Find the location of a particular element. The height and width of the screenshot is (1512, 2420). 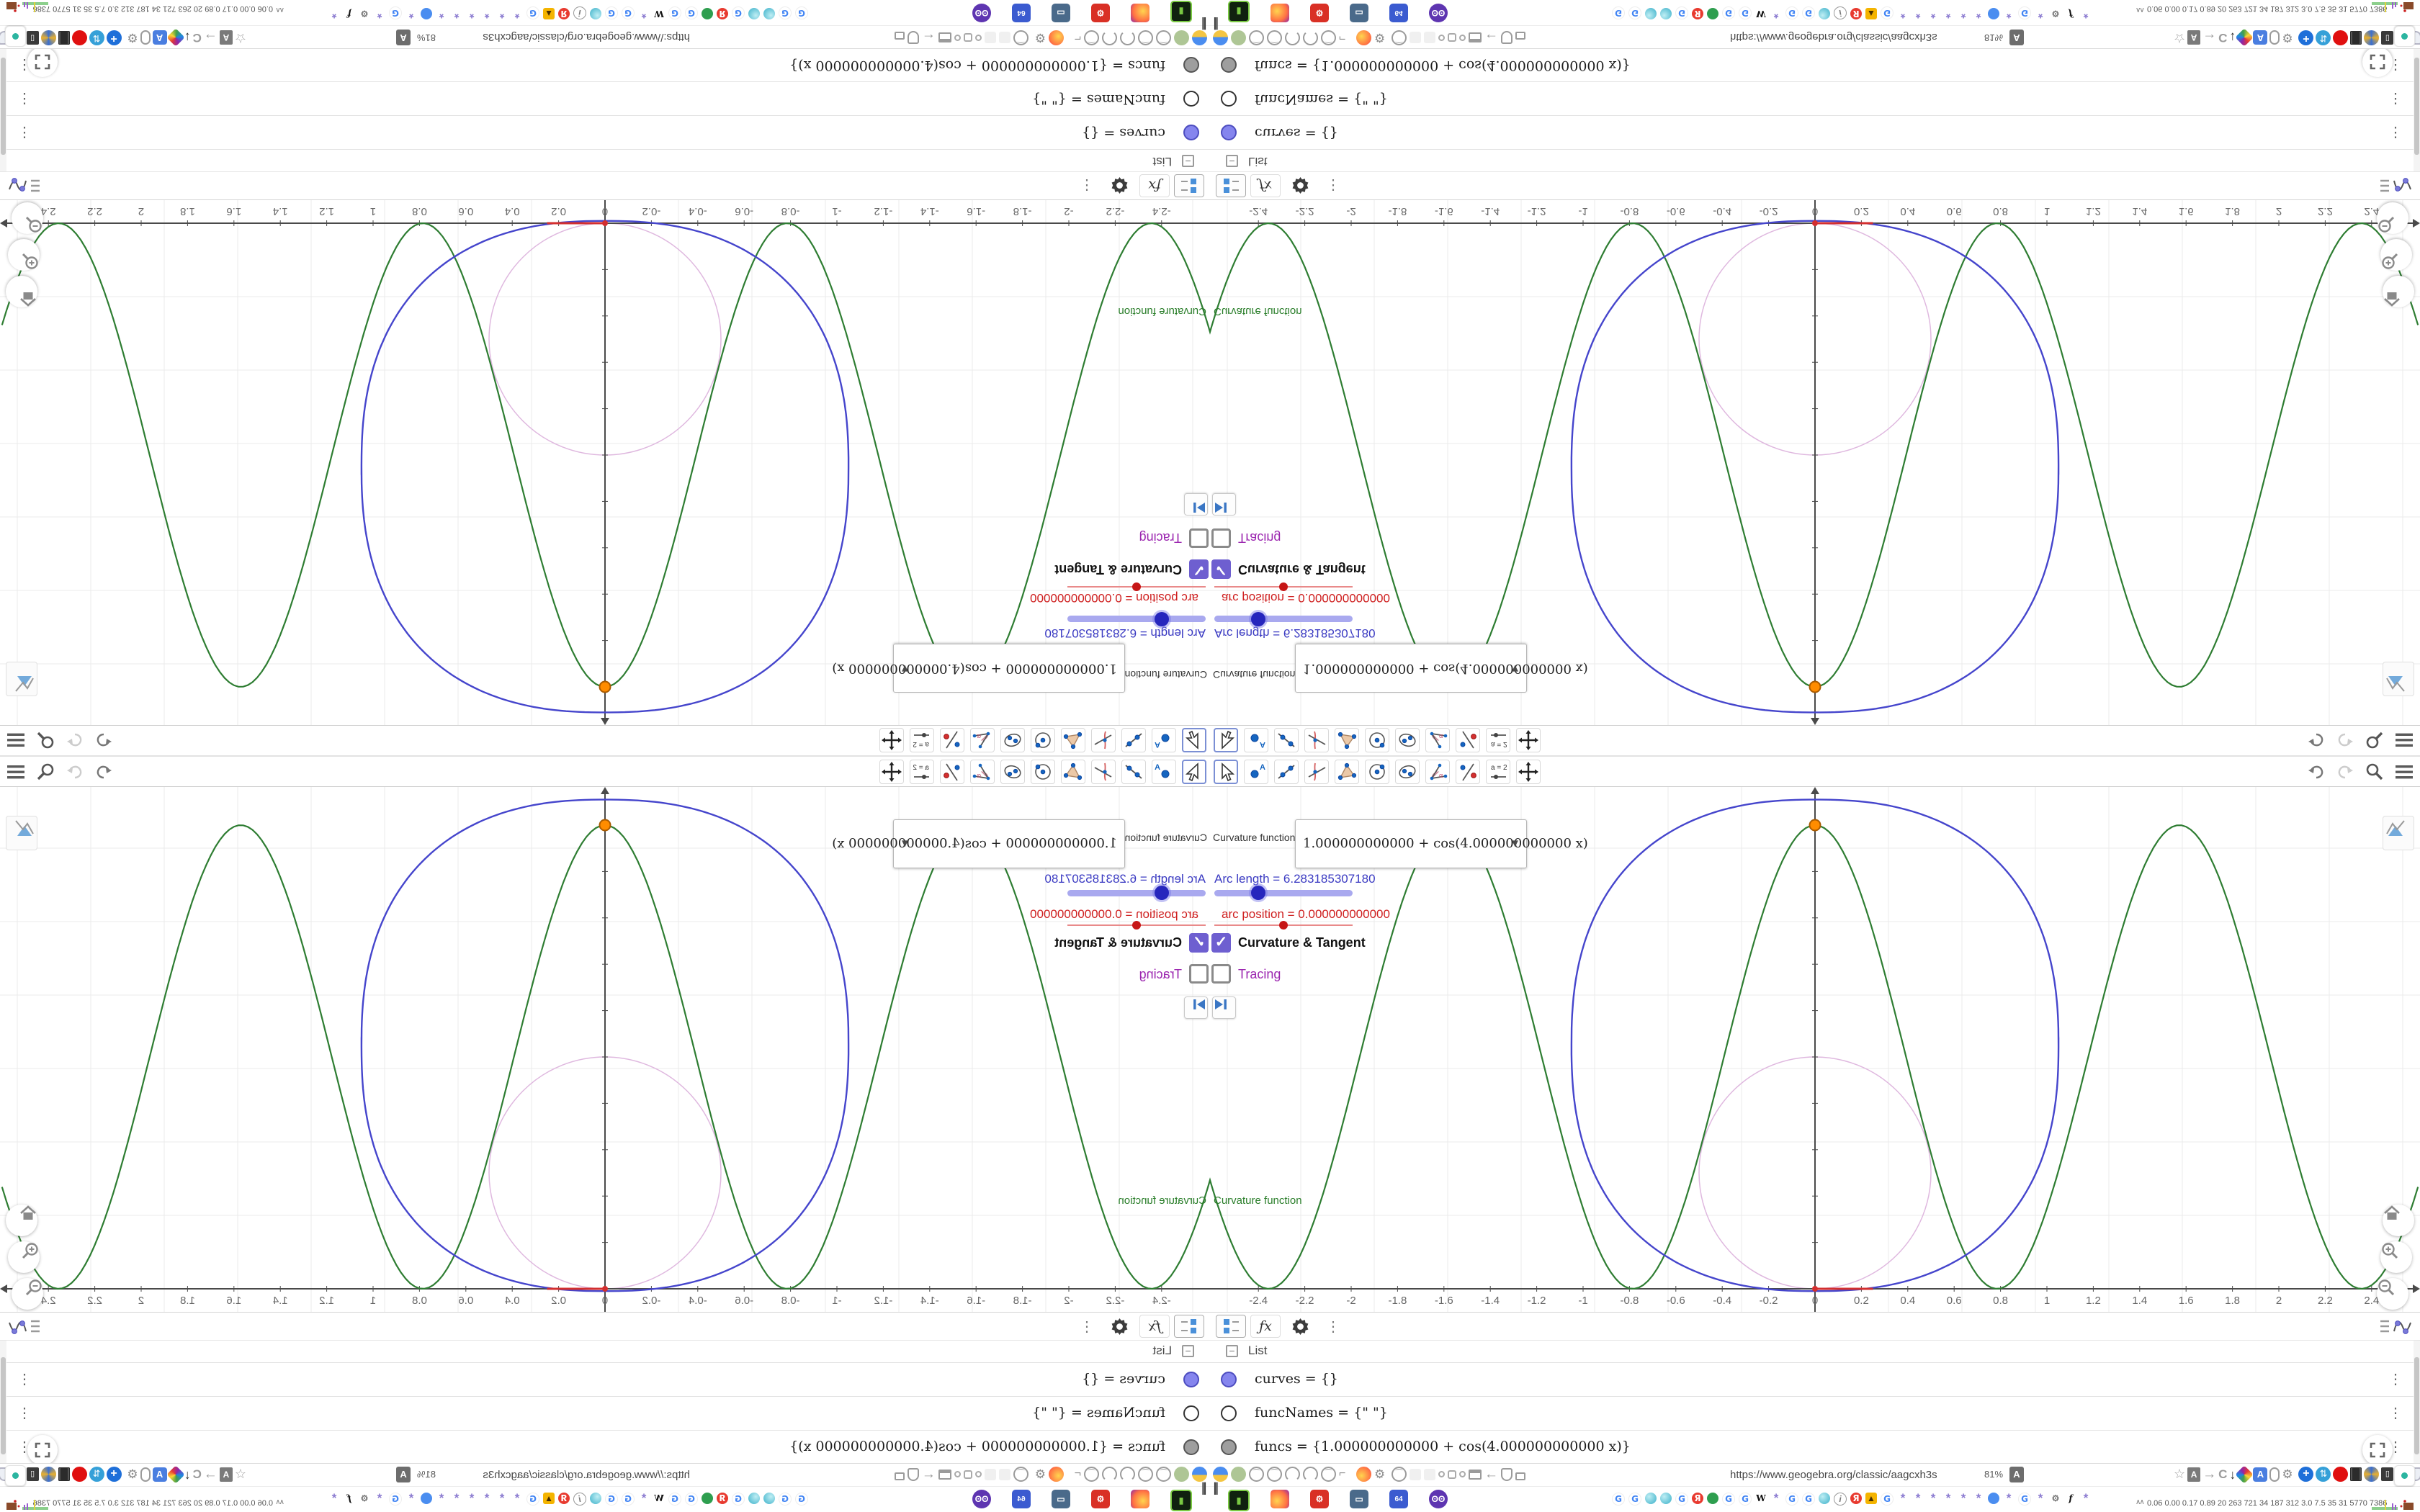

pinned-tab-screen-share: ▭ is located at coordinates (1061, 1499).